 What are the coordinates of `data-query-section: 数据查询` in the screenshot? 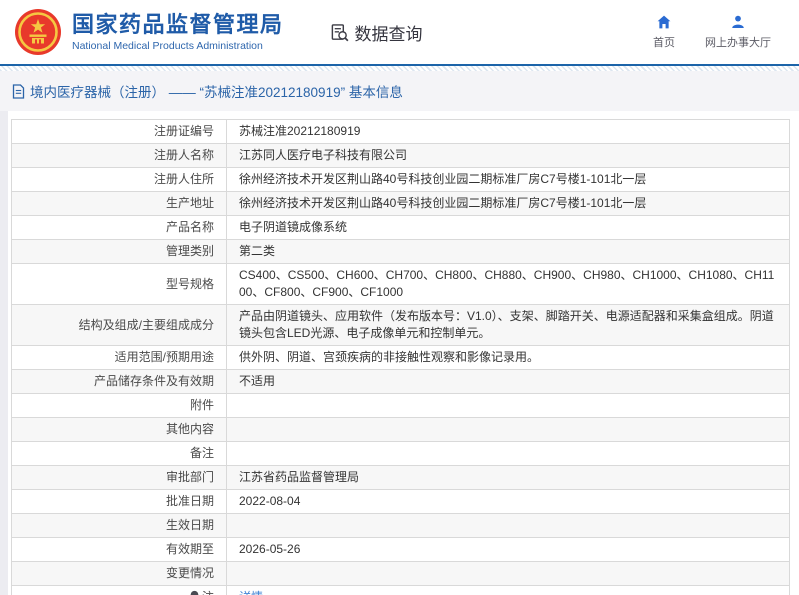 It's located at (376, 32).